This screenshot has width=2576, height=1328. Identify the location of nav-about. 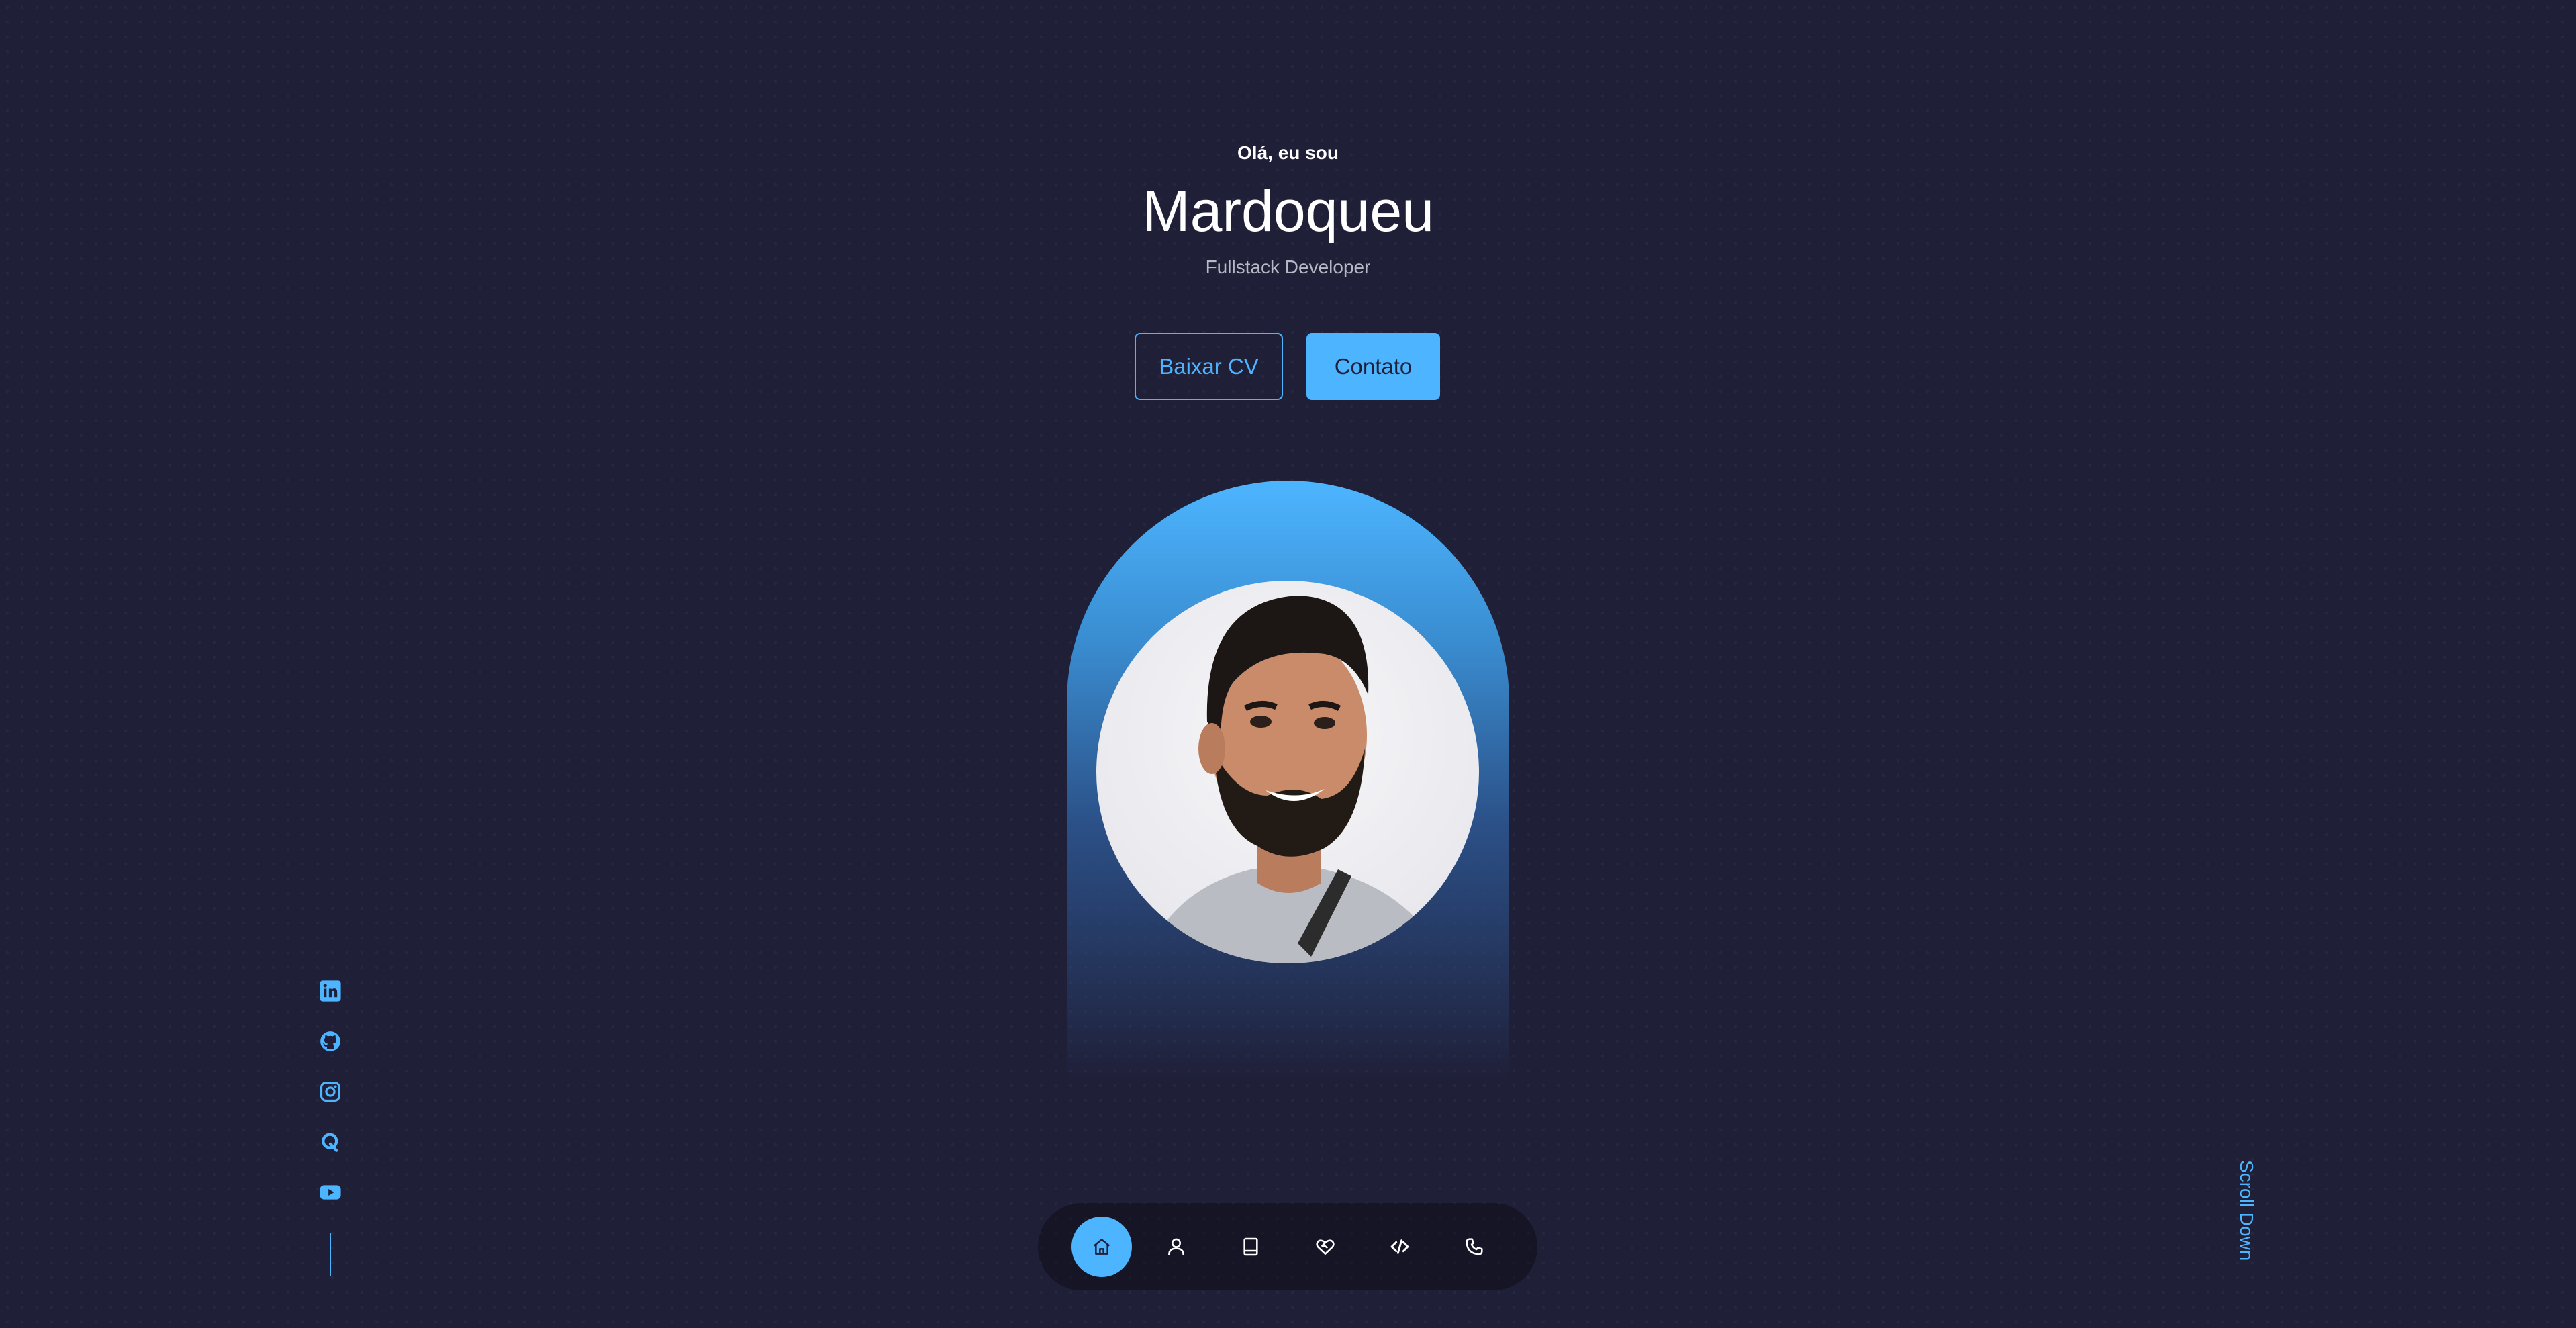
(1176, 1247).